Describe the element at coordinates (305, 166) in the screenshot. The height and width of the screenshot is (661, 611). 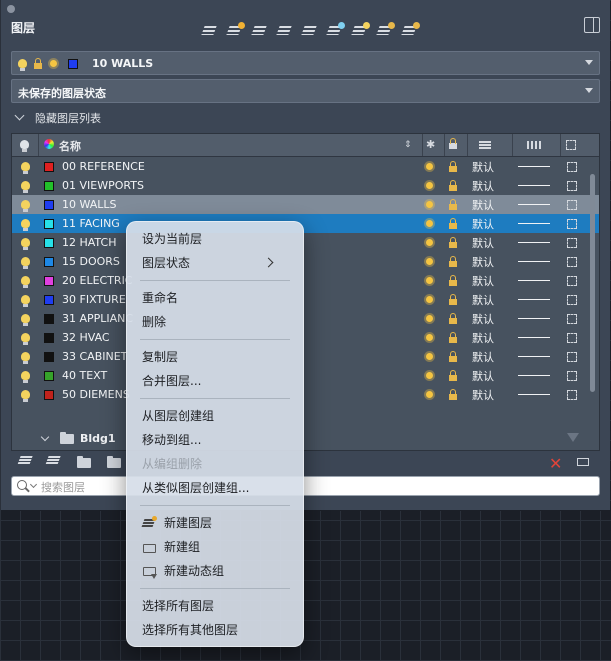
I see `layer-row: 00 REFERENCE 默认` at that location.